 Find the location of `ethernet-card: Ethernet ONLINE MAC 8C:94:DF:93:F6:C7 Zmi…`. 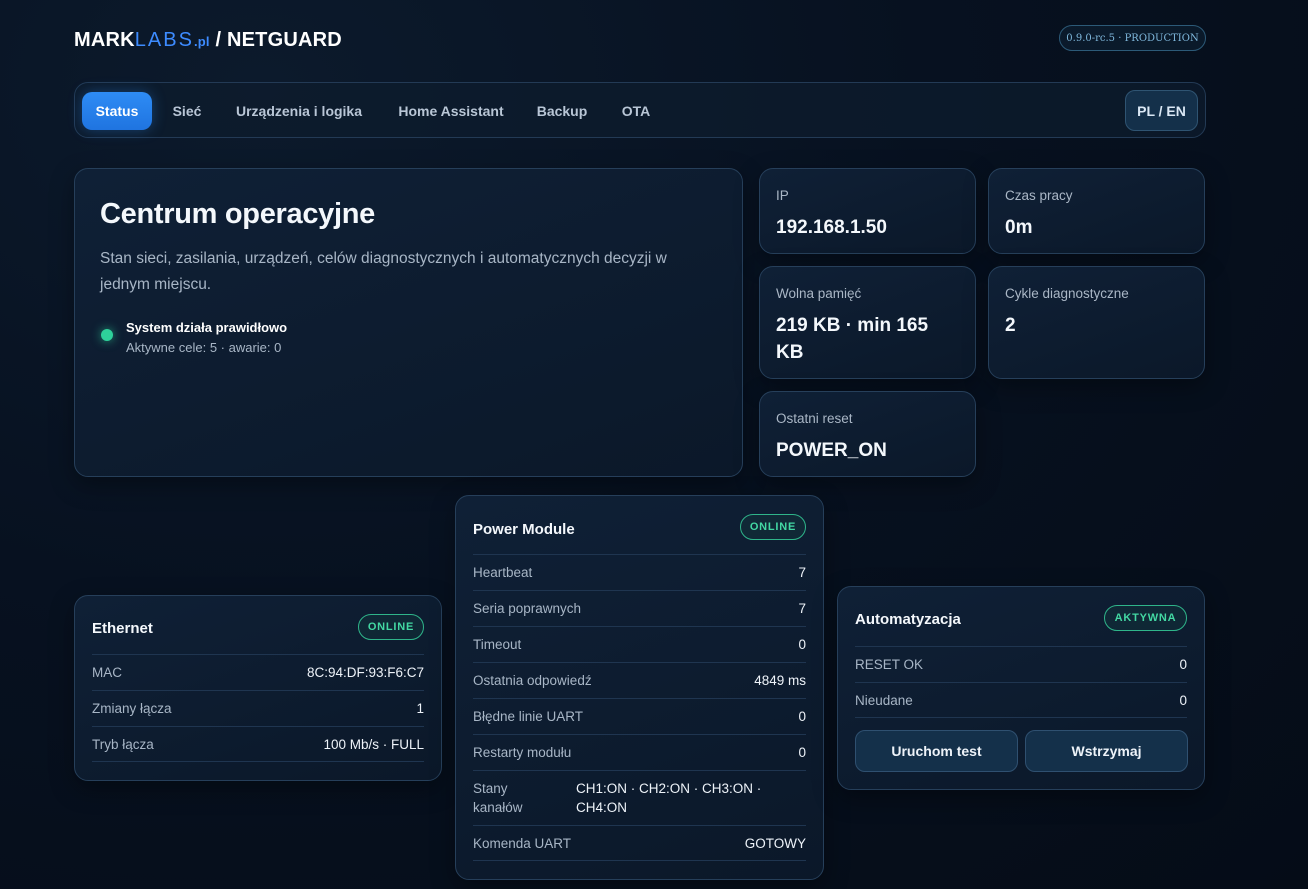

ethernet-card: Ethernet ONLINE MAC 8C:94:DF:93:F6:C7 Zmi… is located at coordinates (258, 688).